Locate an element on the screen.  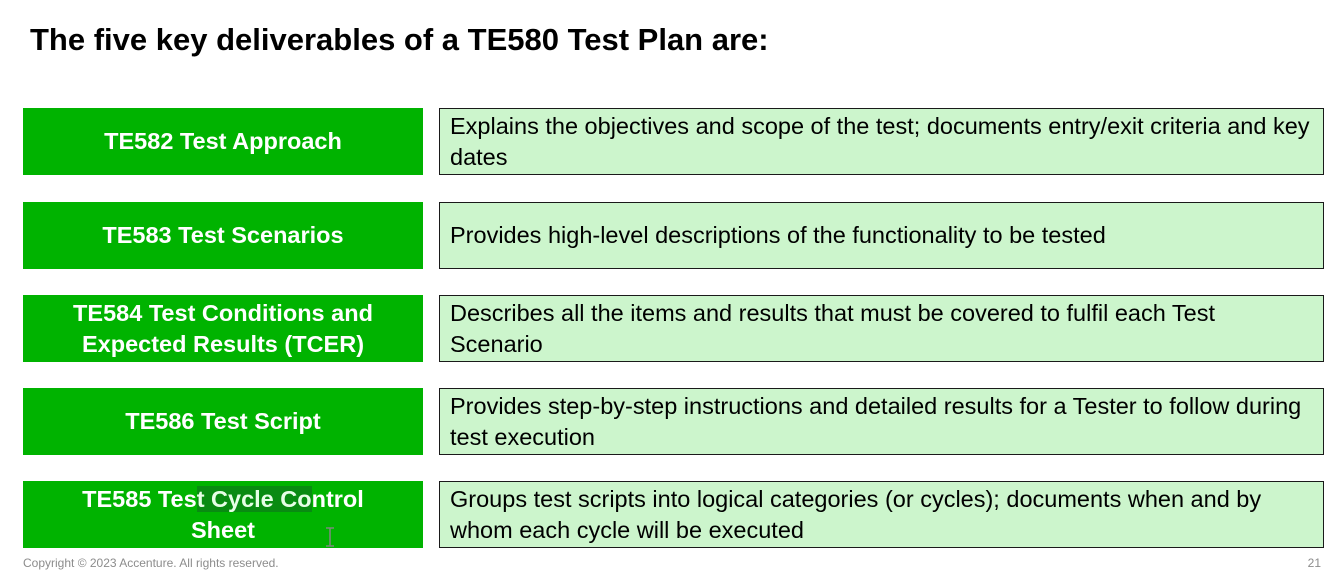
deliverable-label: TE583 Test Scenarios is located at coordinates (223, 235).